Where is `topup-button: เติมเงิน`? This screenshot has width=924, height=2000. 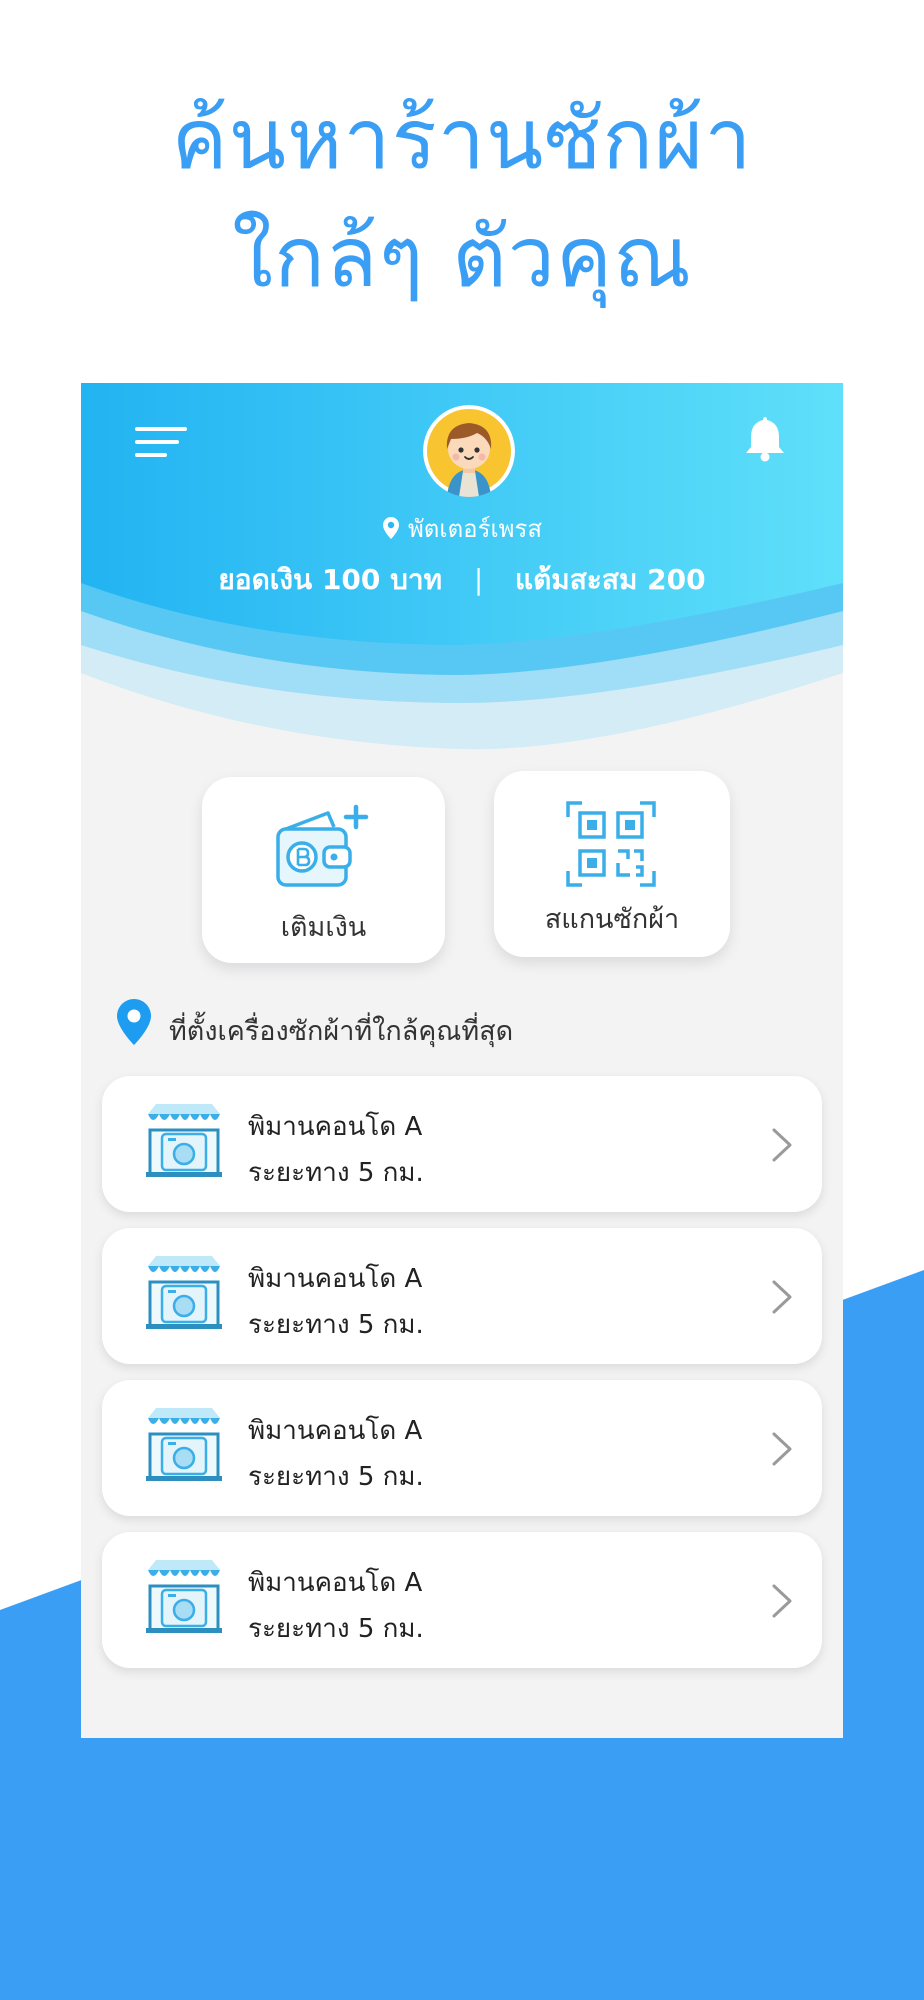
topup-button: เติมเงิน is located at coordinates (323, 870).